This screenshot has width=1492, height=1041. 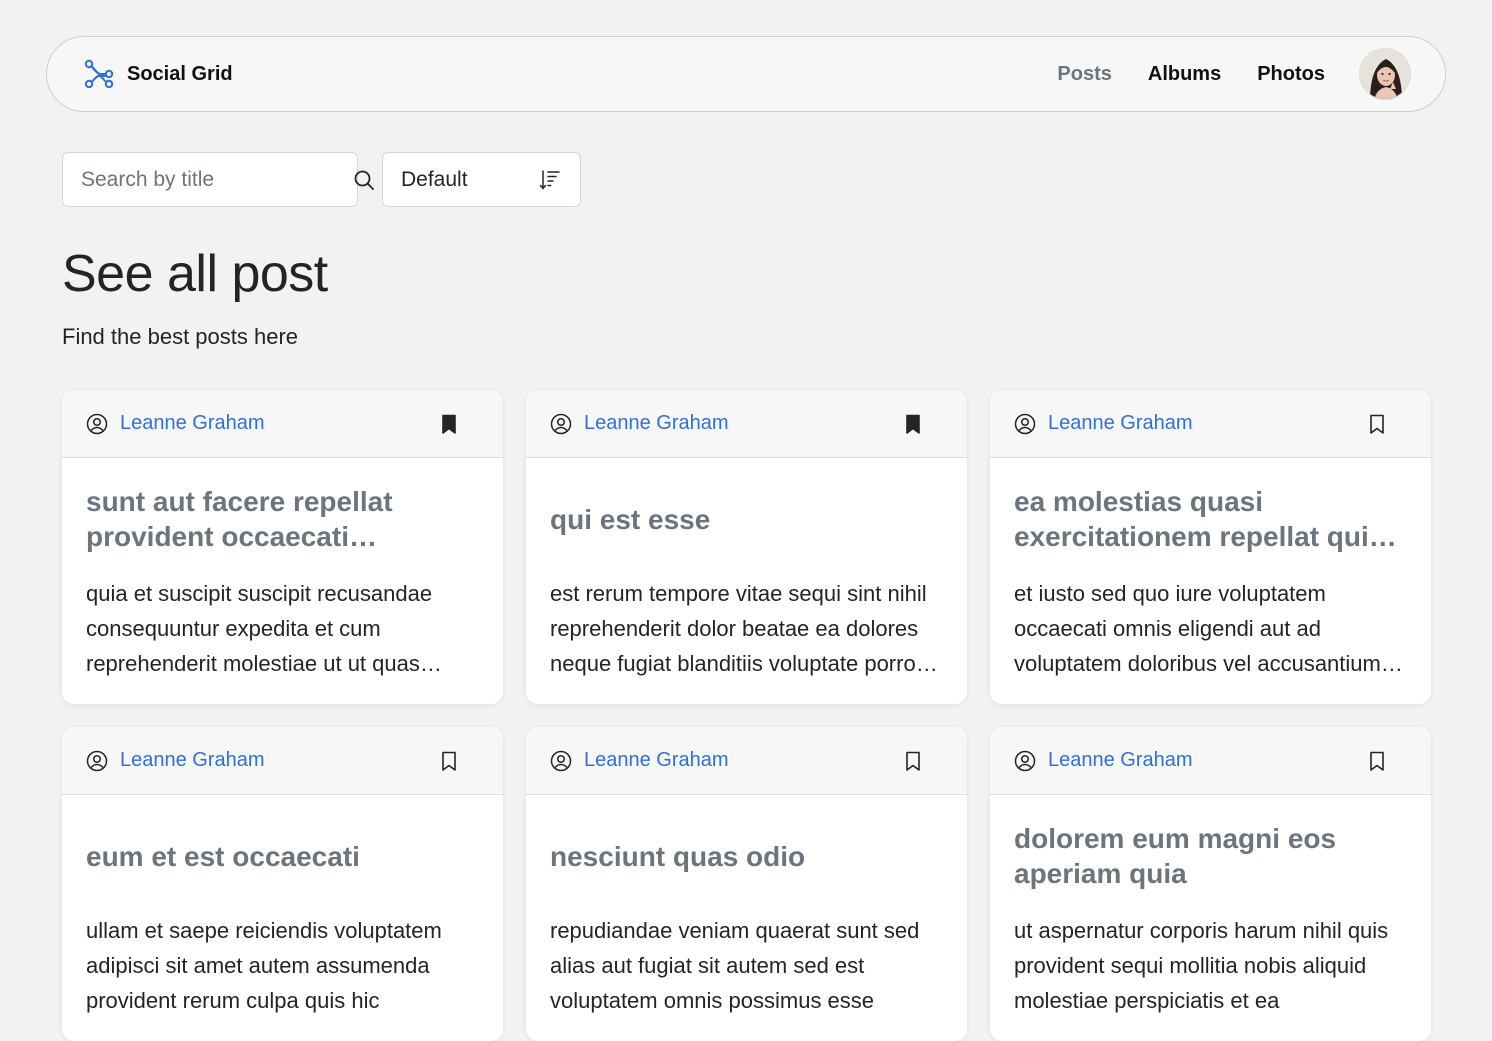 I want to click on post-title-text: nesciunt quas odio, so click(x=677, y=856).